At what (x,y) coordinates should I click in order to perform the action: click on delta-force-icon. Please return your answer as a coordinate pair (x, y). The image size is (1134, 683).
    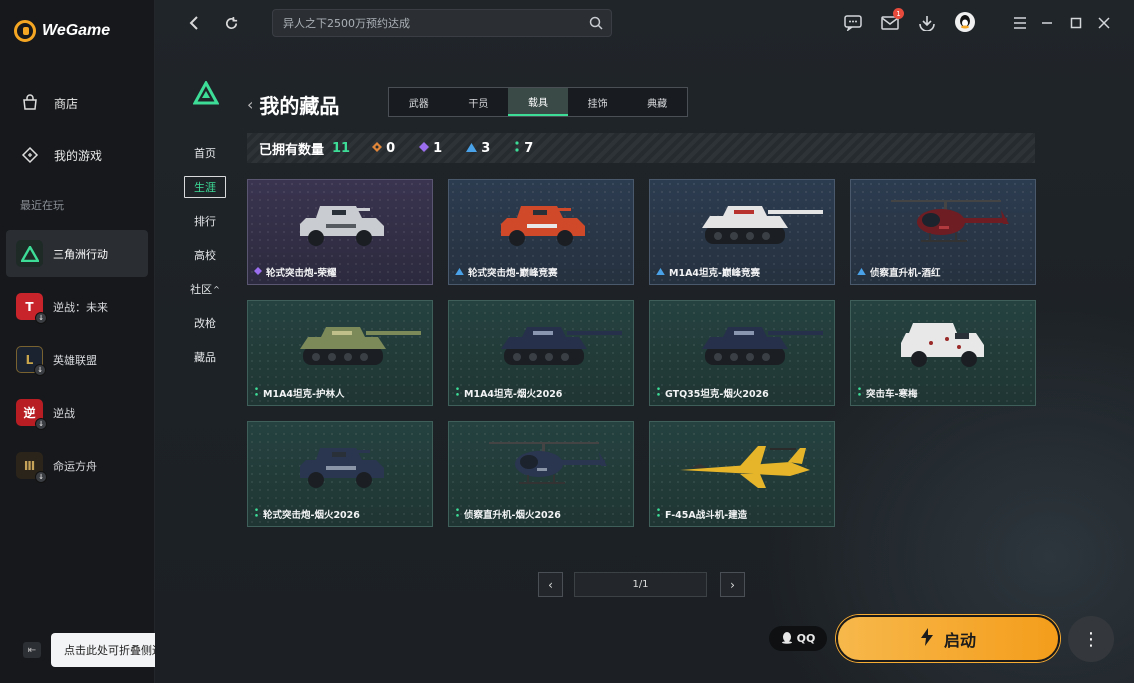
    Looking at the image, I should click on (29, 253).